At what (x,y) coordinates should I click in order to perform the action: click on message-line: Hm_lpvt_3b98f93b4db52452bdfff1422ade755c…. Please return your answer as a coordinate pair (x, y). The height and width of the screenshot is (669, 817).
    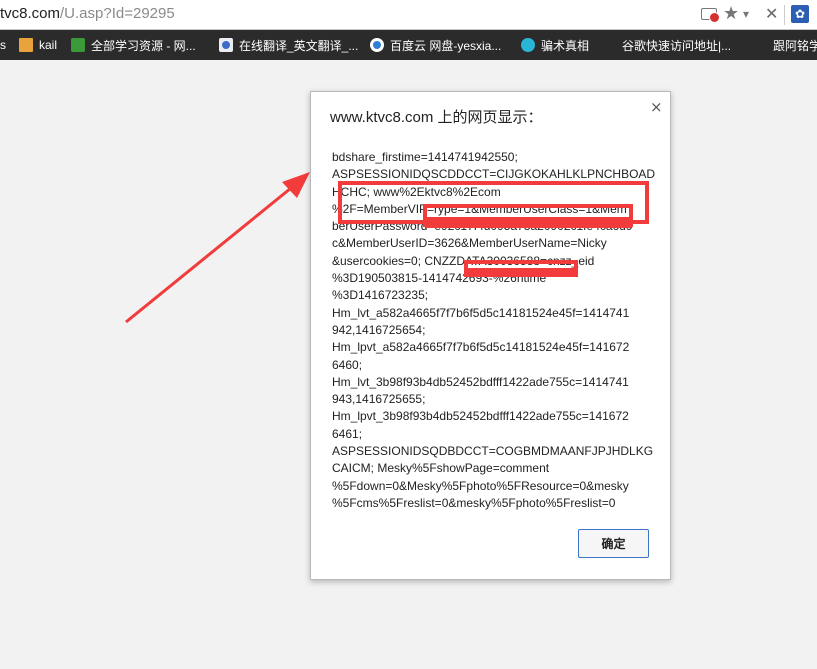
    Looking at the image, I should click on (480, 416).